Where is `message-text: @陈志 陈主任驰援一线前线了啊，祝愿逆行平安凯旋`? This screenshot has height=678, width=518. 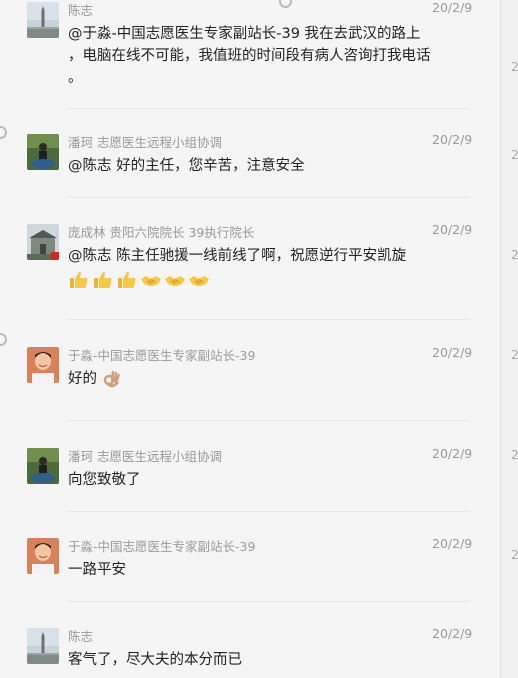
message-text: @陈志 陈主任驰援一线前线了啊，祝愿逆行平安凯旋 is located at coordinates (240, 268).